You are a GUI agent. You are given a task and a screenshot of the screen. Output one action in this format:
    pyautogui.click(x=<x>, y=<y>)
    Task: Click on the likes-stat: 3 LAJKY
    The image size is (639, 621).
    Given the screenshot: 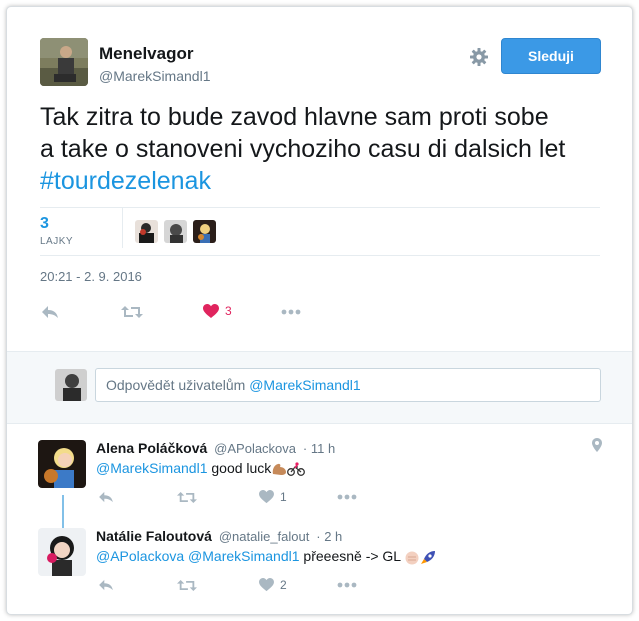 What is the action you would take?
    pyautogui.click(x=65, y=231)
    